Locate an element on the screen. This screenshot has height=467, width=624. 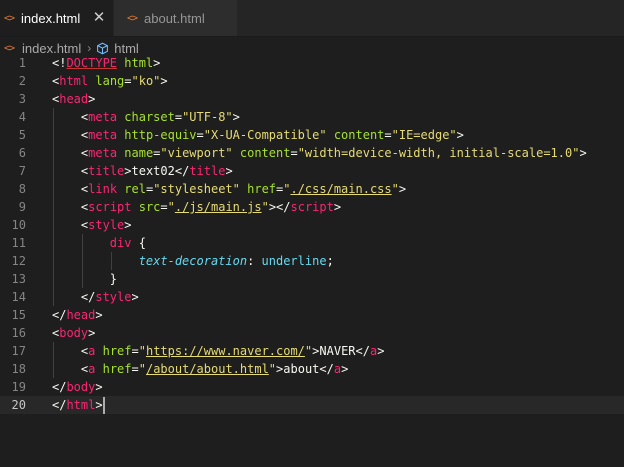
code-text: div { is located at coordinates (99, 243).